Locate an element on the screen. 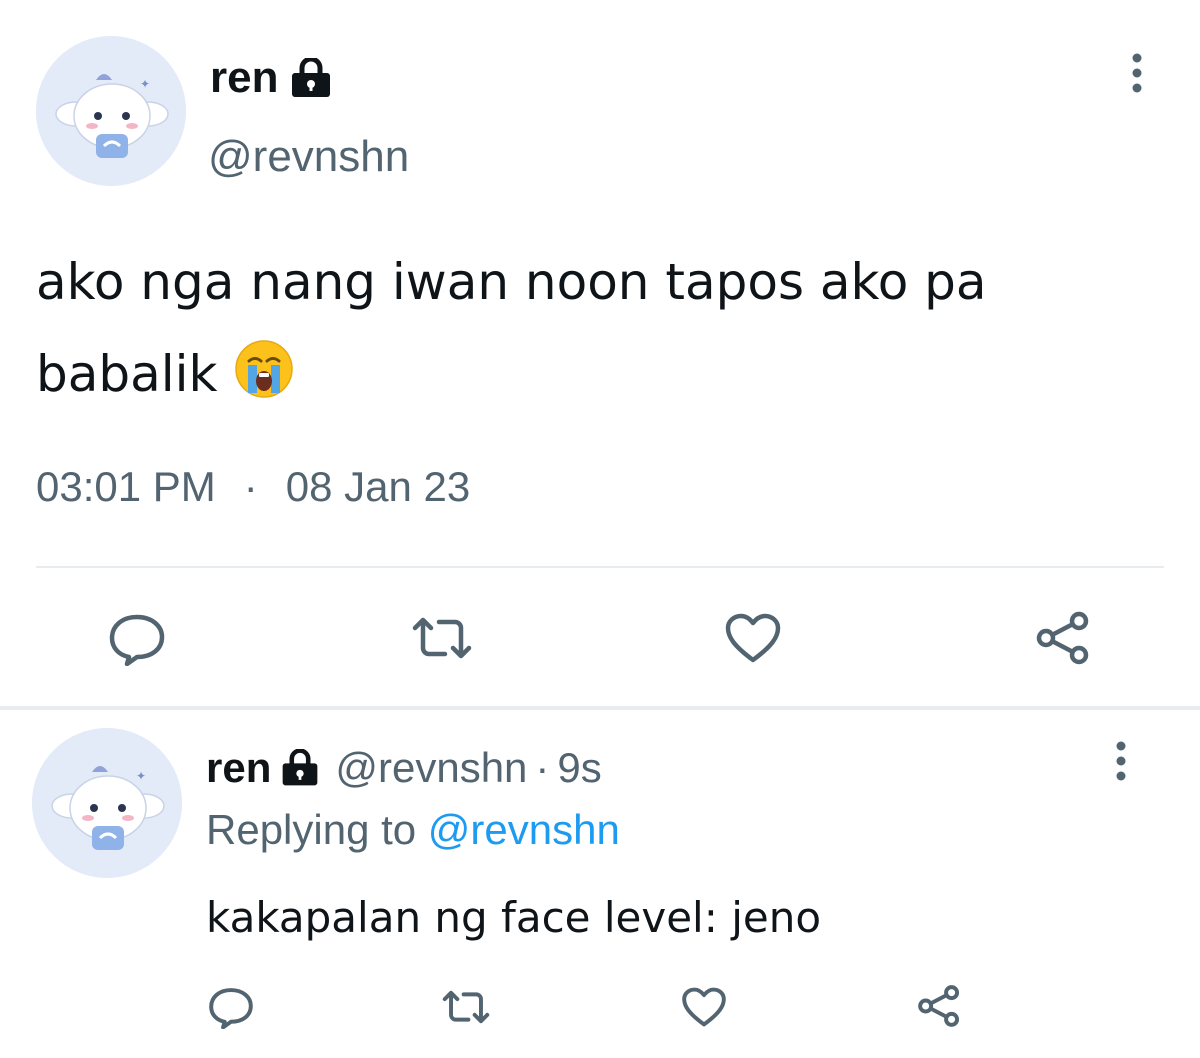  tweet-date: 08 Jan 23 is located at coordinates (378, 486).